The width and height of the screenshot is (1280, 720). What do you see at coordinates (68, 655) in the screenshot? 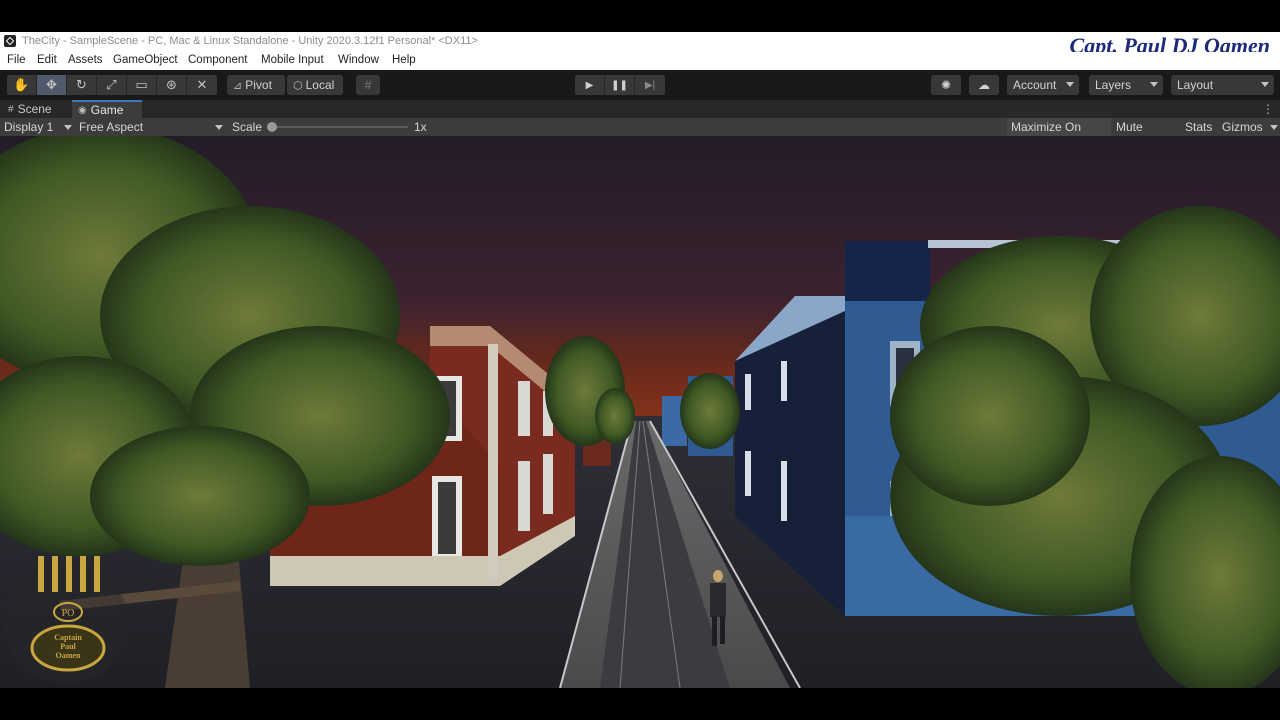
I see `logo-line-3: Oamen` at bounding box center [68, 655].